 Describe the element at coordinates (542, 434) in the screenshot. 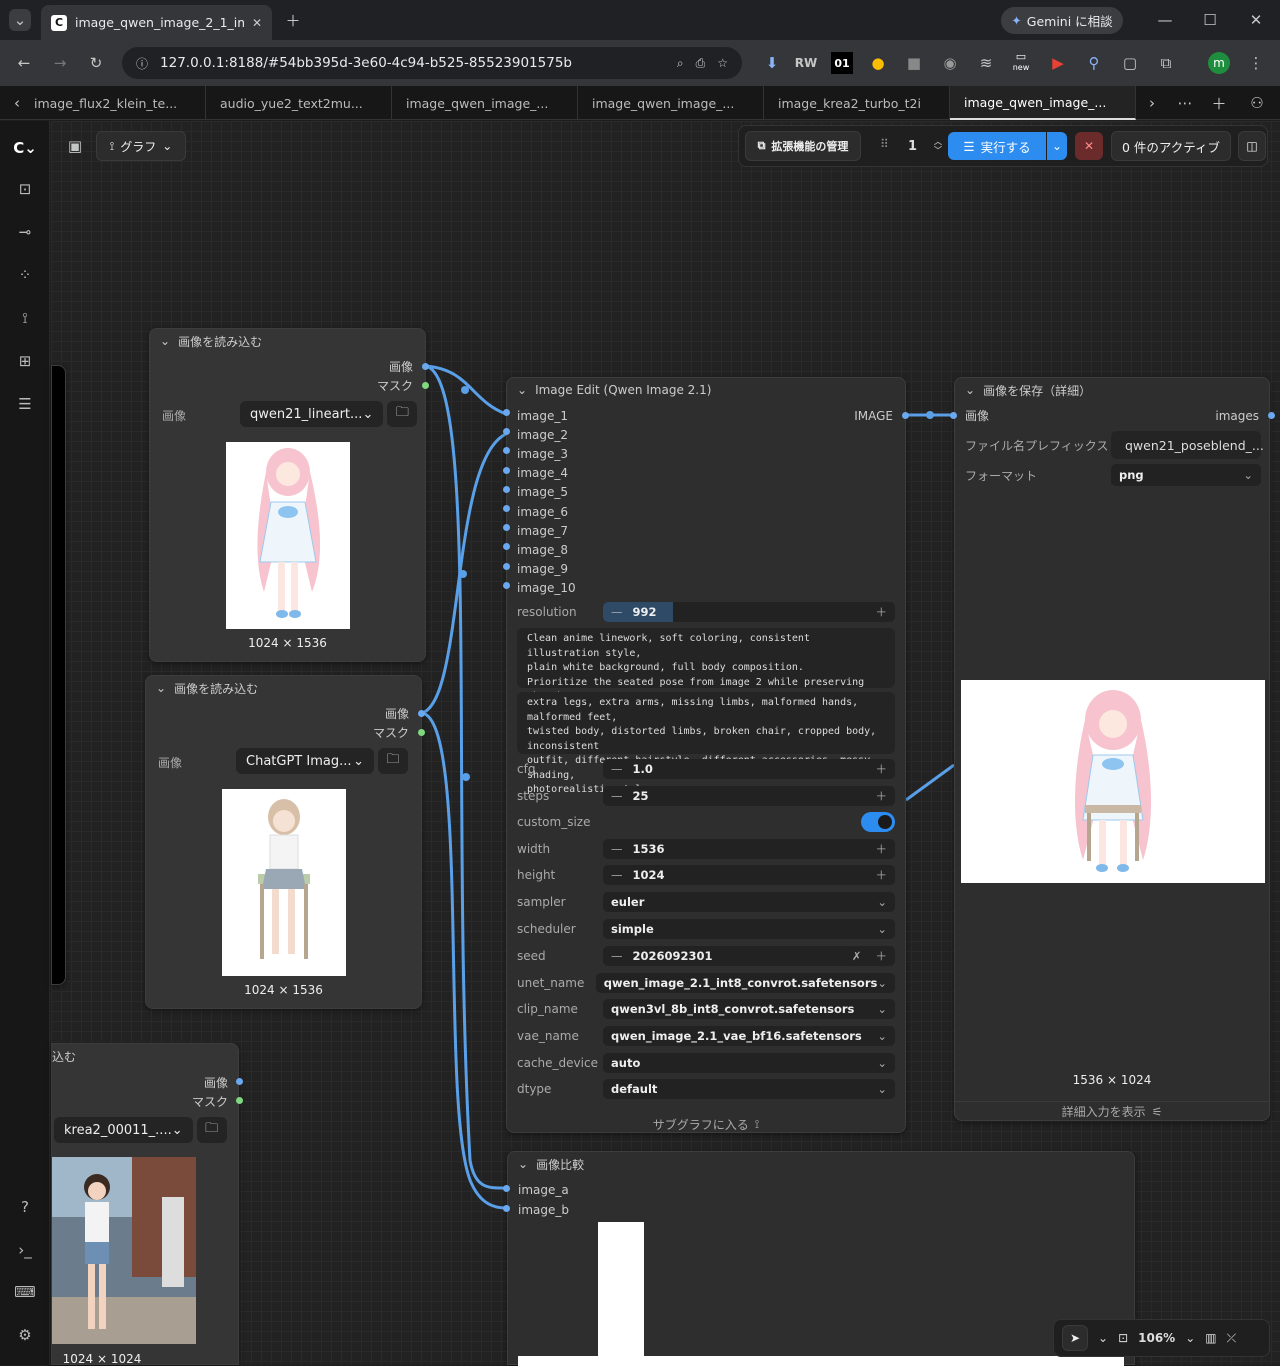

I see `input-slot-image-2: image_2` at that location.